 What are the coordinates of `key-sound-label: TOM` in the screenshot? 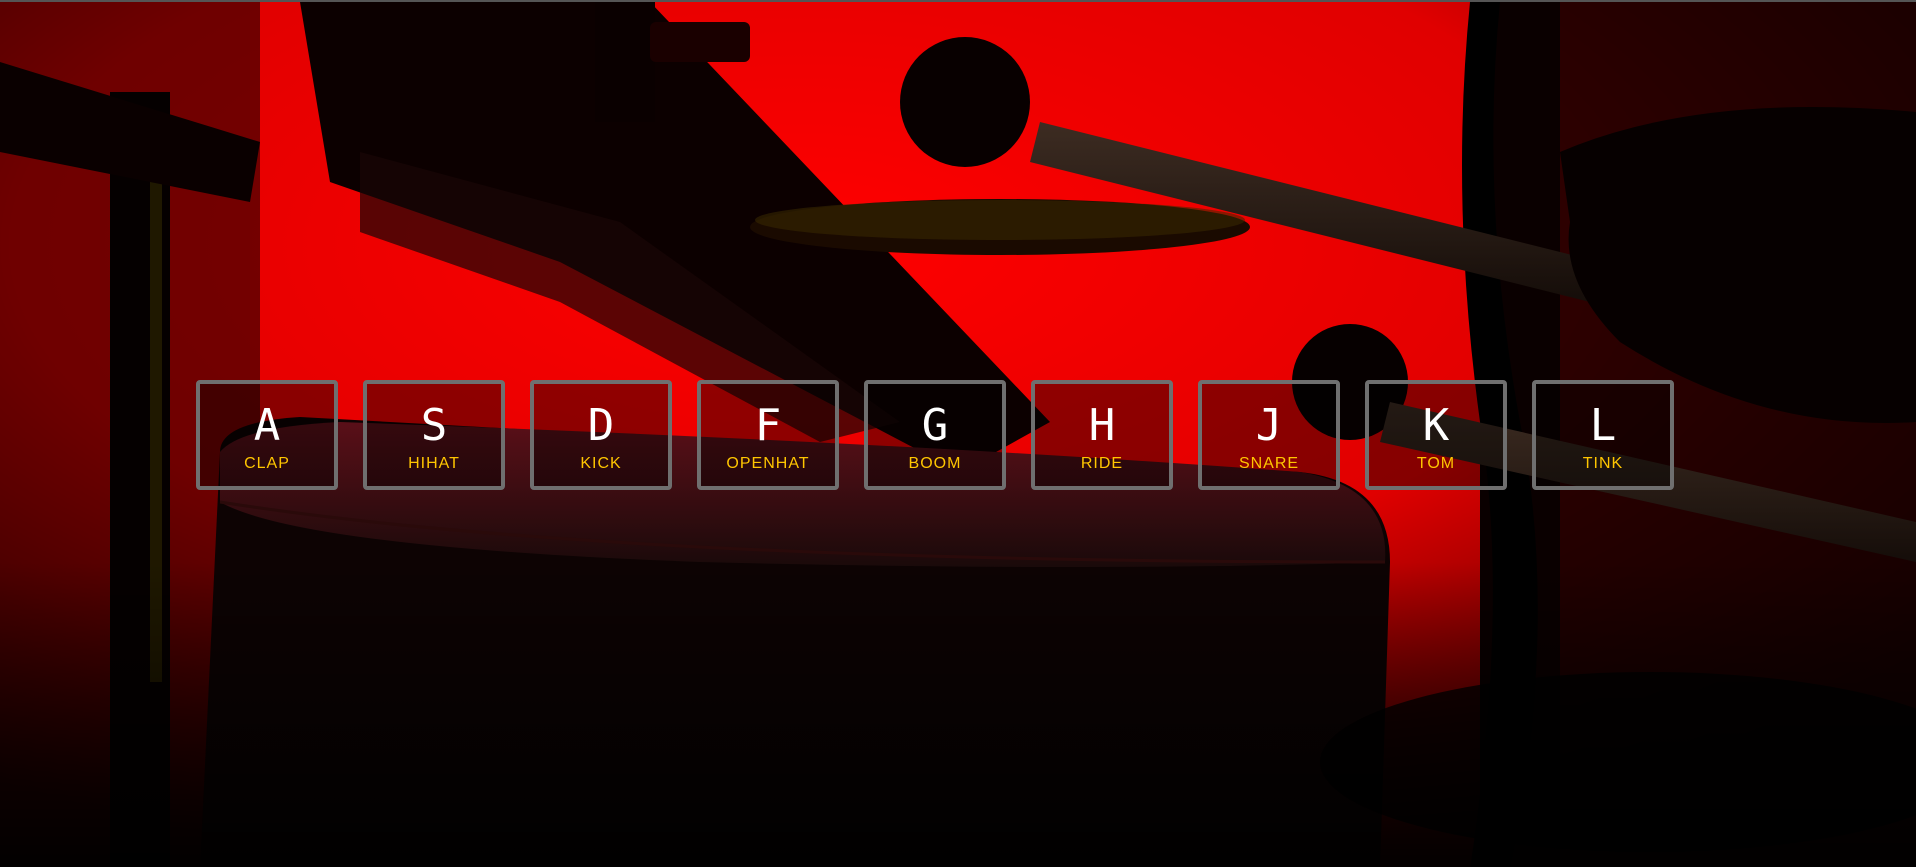 It's located at (1436, 463).